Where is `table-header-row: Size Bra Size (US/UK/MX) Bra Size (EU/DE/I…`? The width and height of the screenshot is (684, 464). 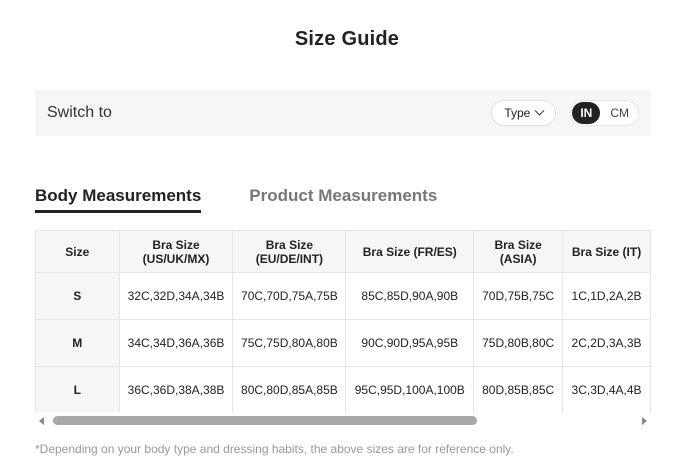 table-header-row: Size Bra Size (US/UK/MX) Bra Size (EU/DE/I… is located at coordinates (343, 251).